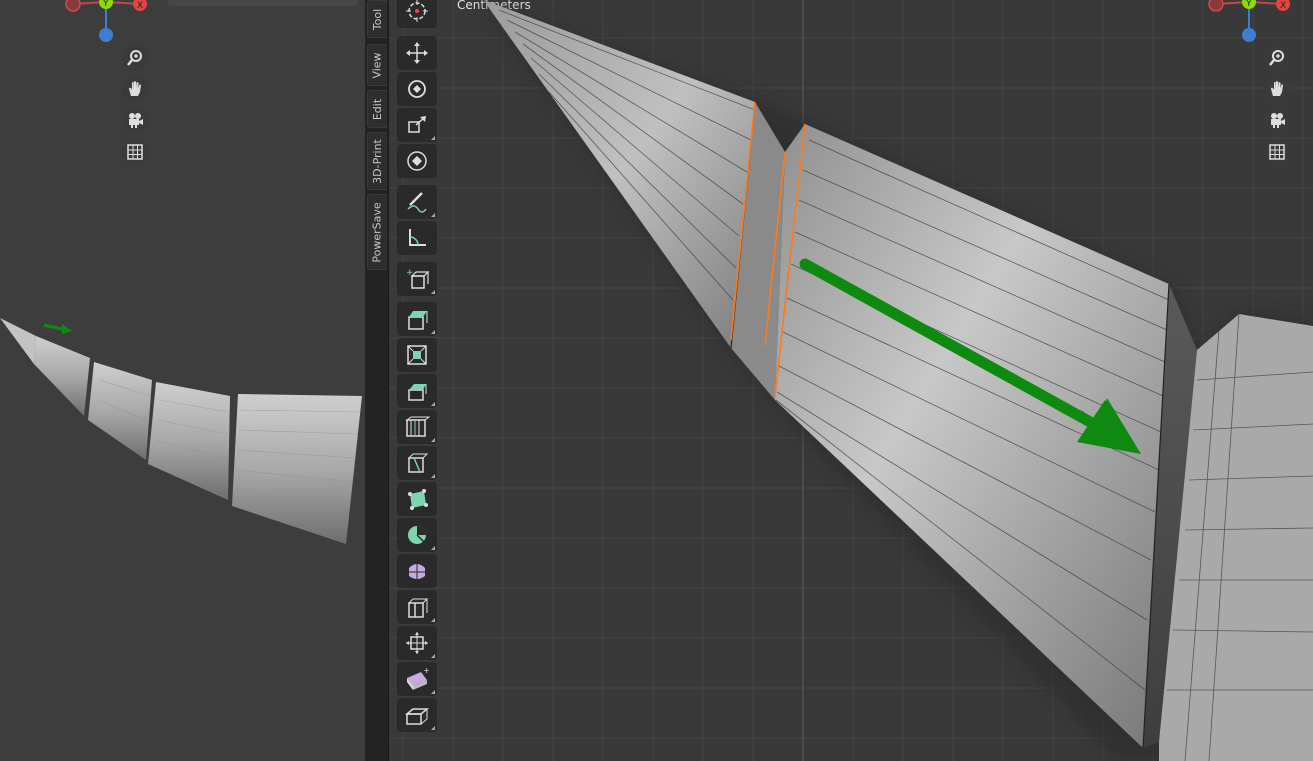  I want to click on sidebar-tabs: Tool View Edit 3D-Print PowerSave, so click(377, 380).